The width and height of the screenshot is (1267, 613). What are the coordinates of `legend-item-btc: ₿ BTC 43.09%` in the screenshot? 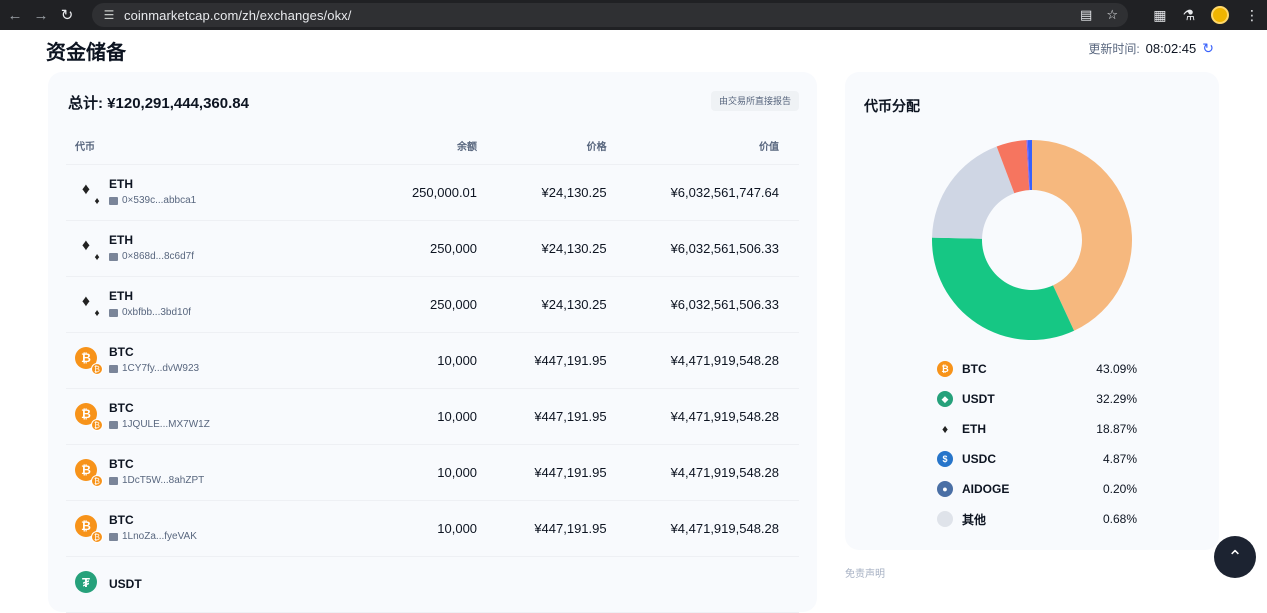 It's located at (1037, 369).